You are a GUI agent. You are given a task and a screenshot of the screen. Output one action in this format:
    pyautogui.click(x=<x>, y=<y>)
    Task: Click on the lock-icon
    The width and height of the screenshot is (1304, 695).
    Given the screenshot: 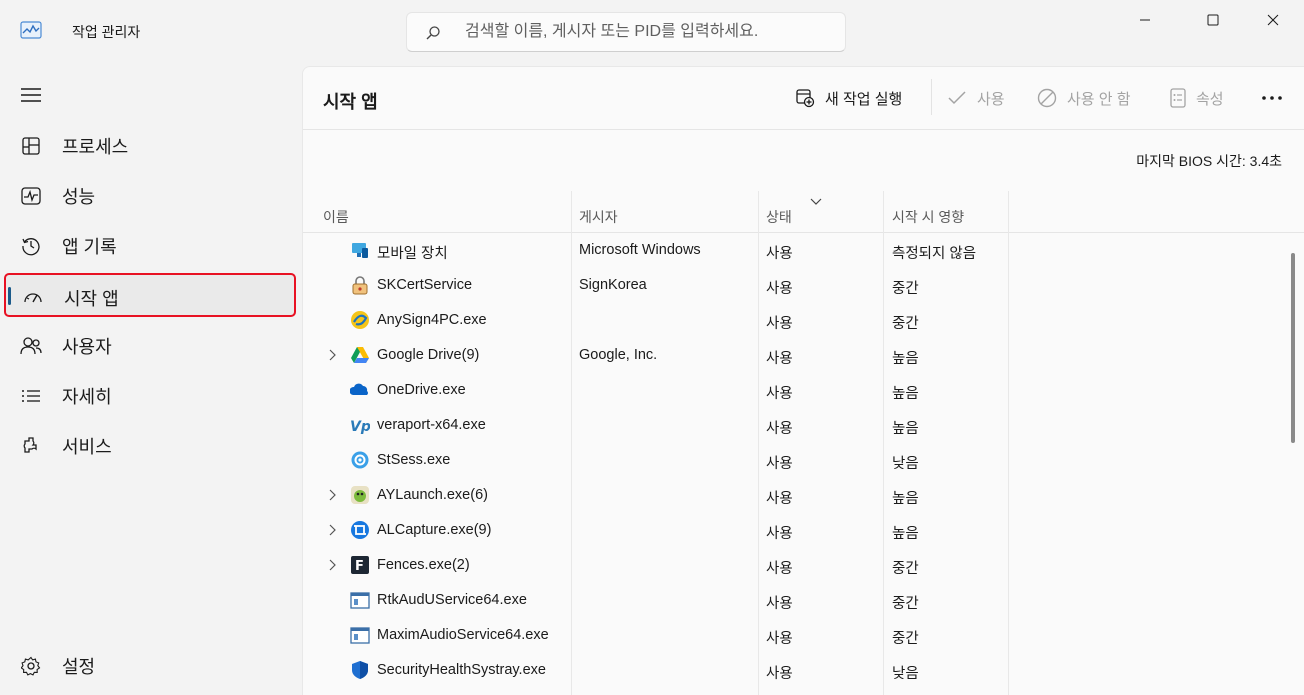 What is the action you would take?
    pyautogui.click(x=360, y=285)
    